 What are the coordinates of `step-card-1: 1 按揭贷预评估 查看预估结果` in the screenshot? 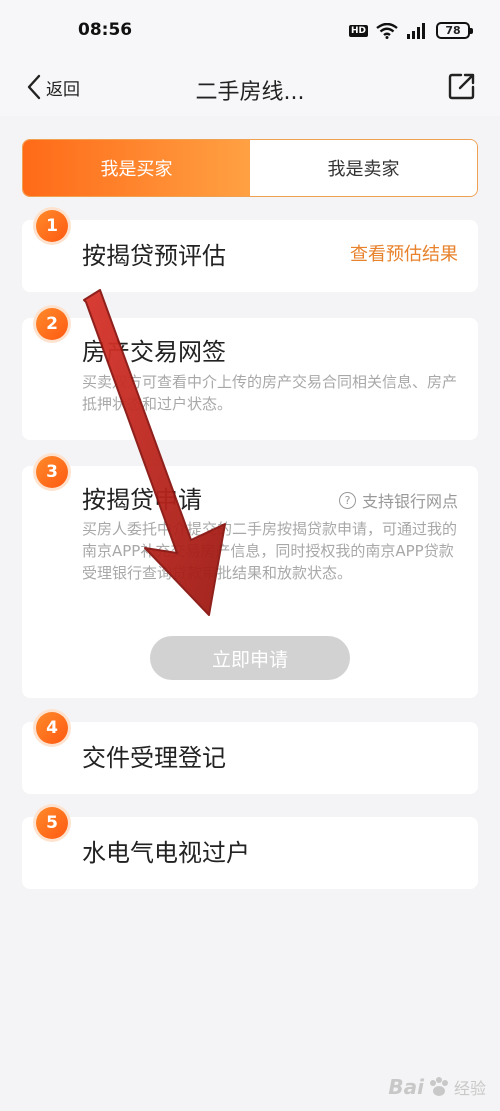 It's located at (250, 251).